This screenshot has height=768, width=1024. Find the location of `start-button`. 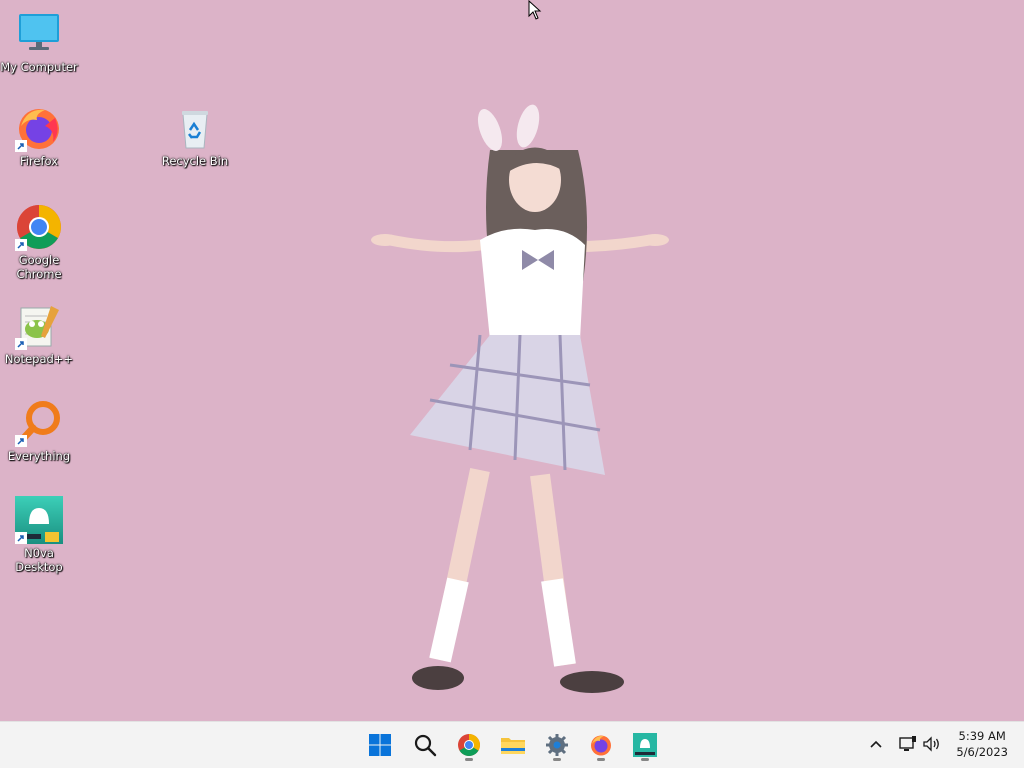

start-button is located at coordinates (380, 745).